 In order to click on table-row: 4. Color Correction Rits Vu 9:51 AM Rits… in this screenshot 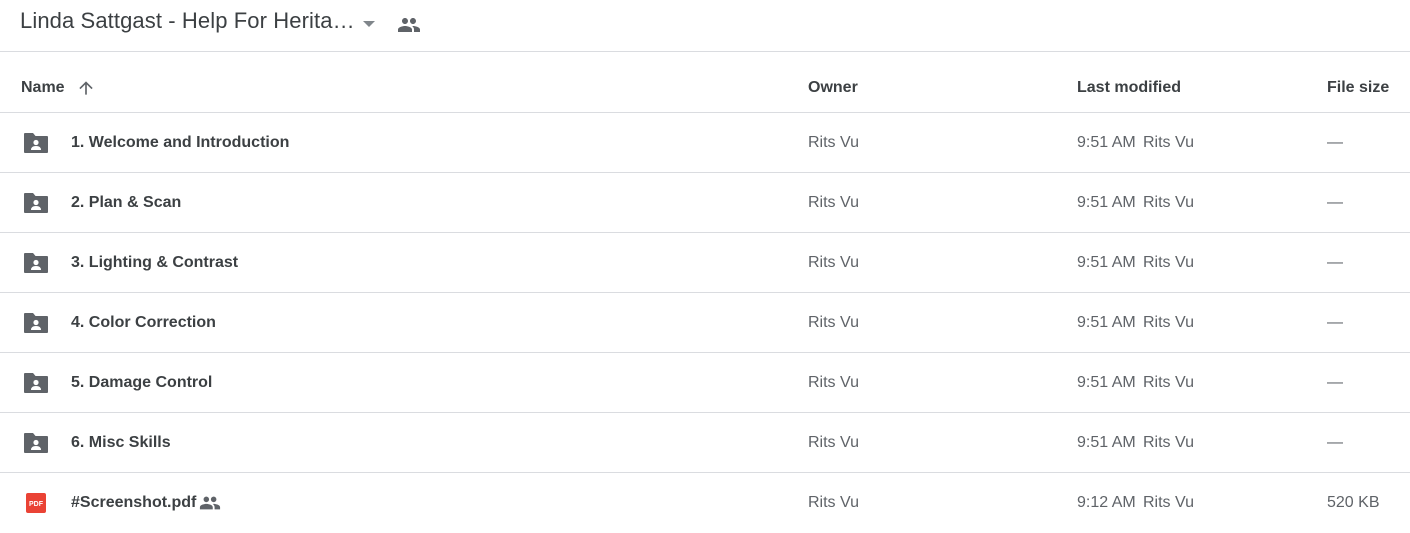, I will do `click(705, 323)`.